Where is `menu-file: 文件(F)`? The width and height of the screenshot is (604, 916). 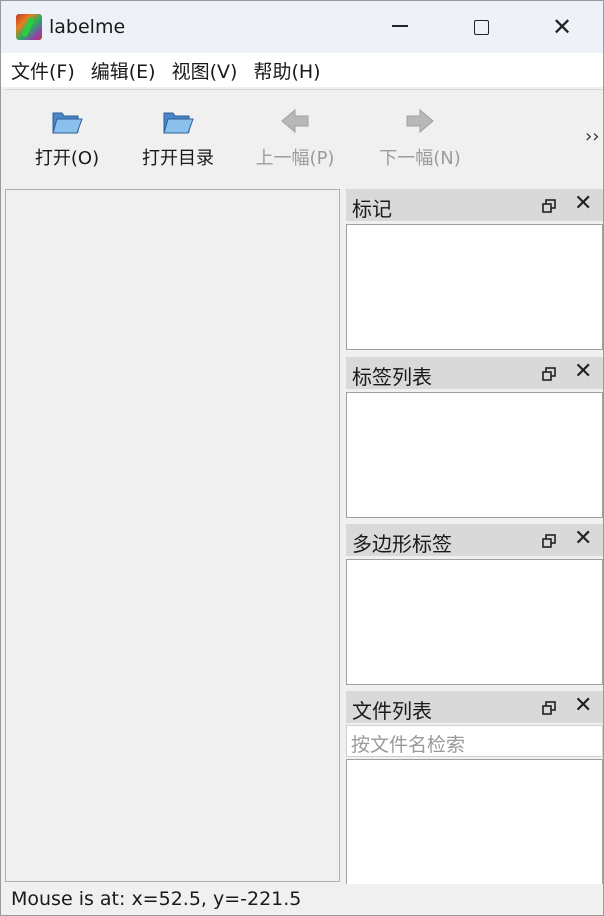
menu-file: 文件(F) is located at coordinates (43, 70).